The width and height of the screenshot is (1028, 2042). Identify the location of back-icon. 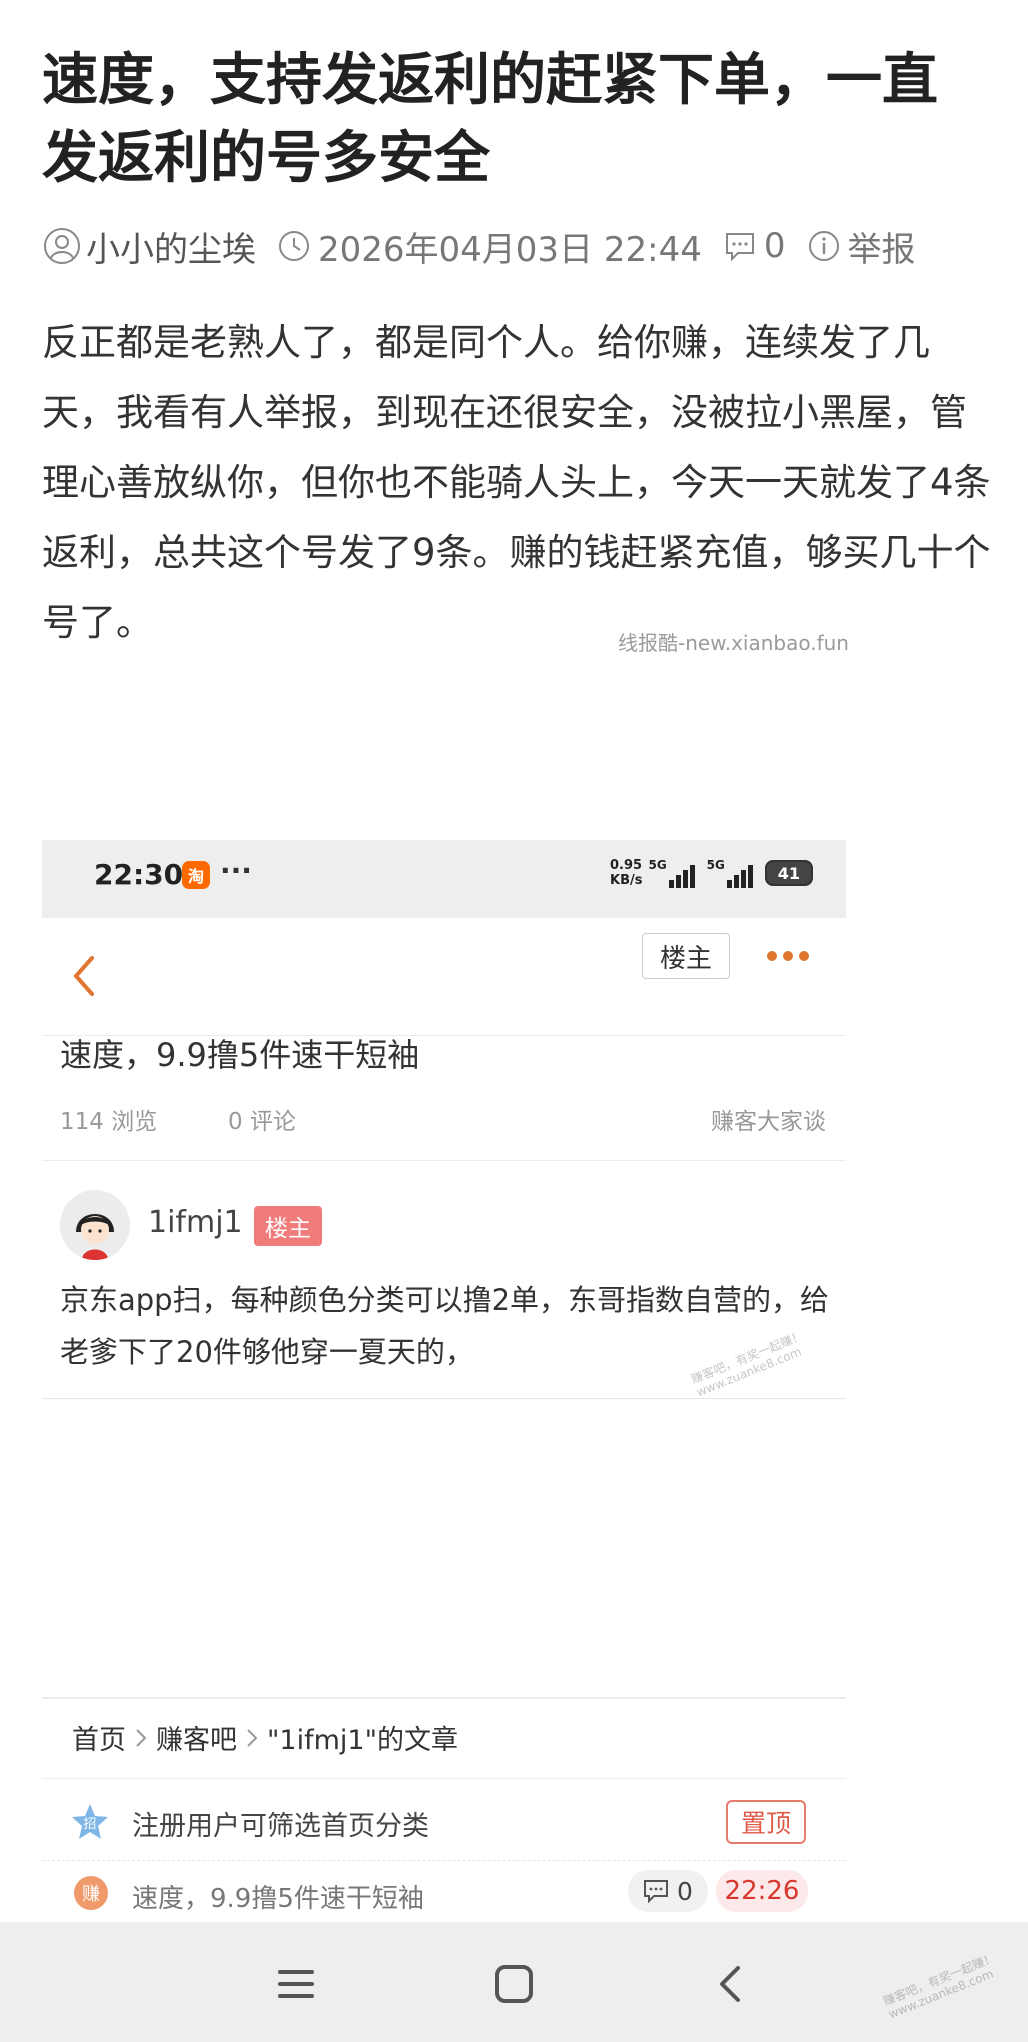
(732, 1984).